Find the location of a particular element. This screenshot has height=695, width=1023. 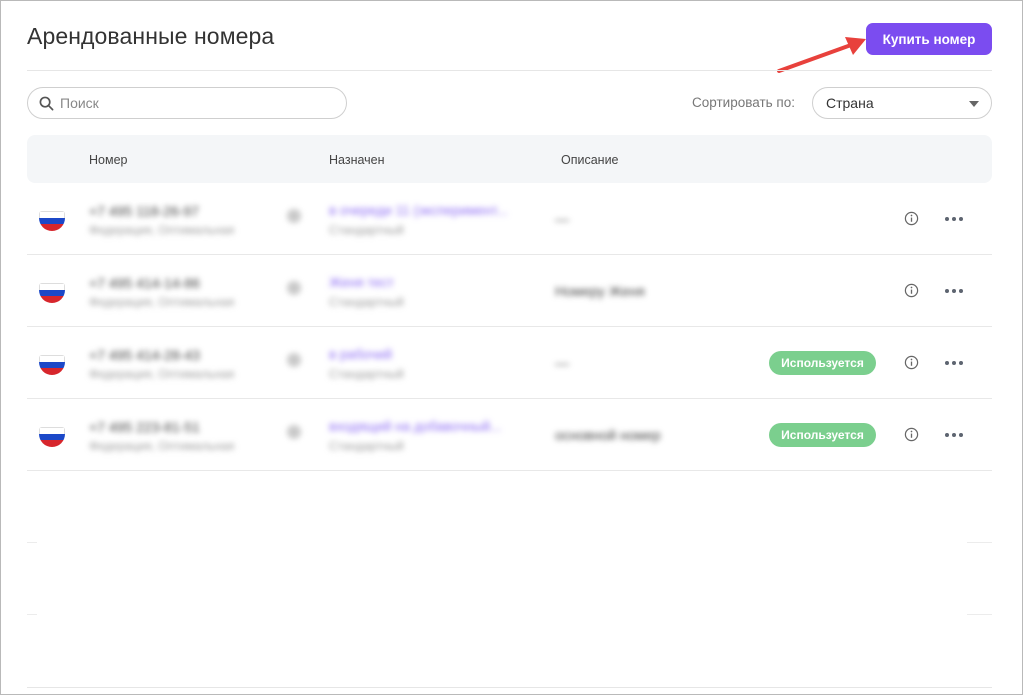

phone-number: +7 495 118-26-97 is located at coordinates (144, 211).